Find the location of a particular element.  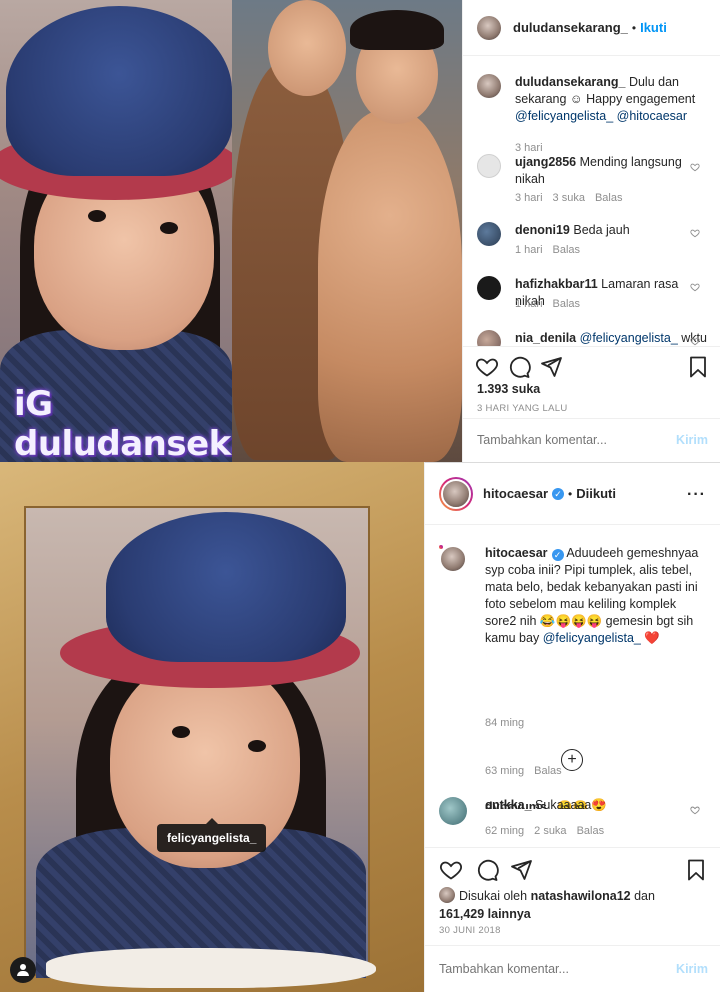

caption-username: hitocaesar is located at coordinates (516, 553).